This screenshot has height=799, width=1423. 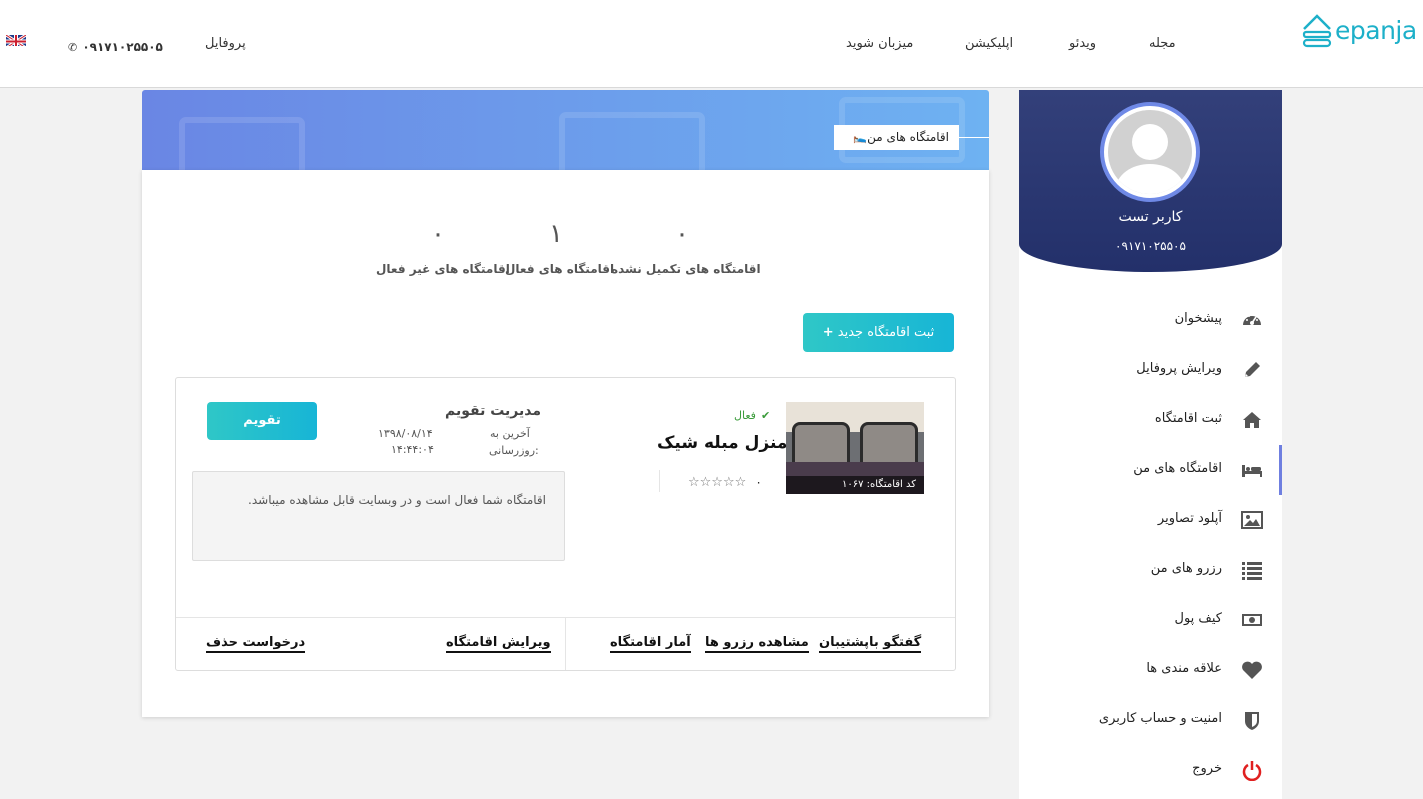 I want to click on sidebar-item-security: امنیت و حساب کاربری, so click(x=1150, y=720).